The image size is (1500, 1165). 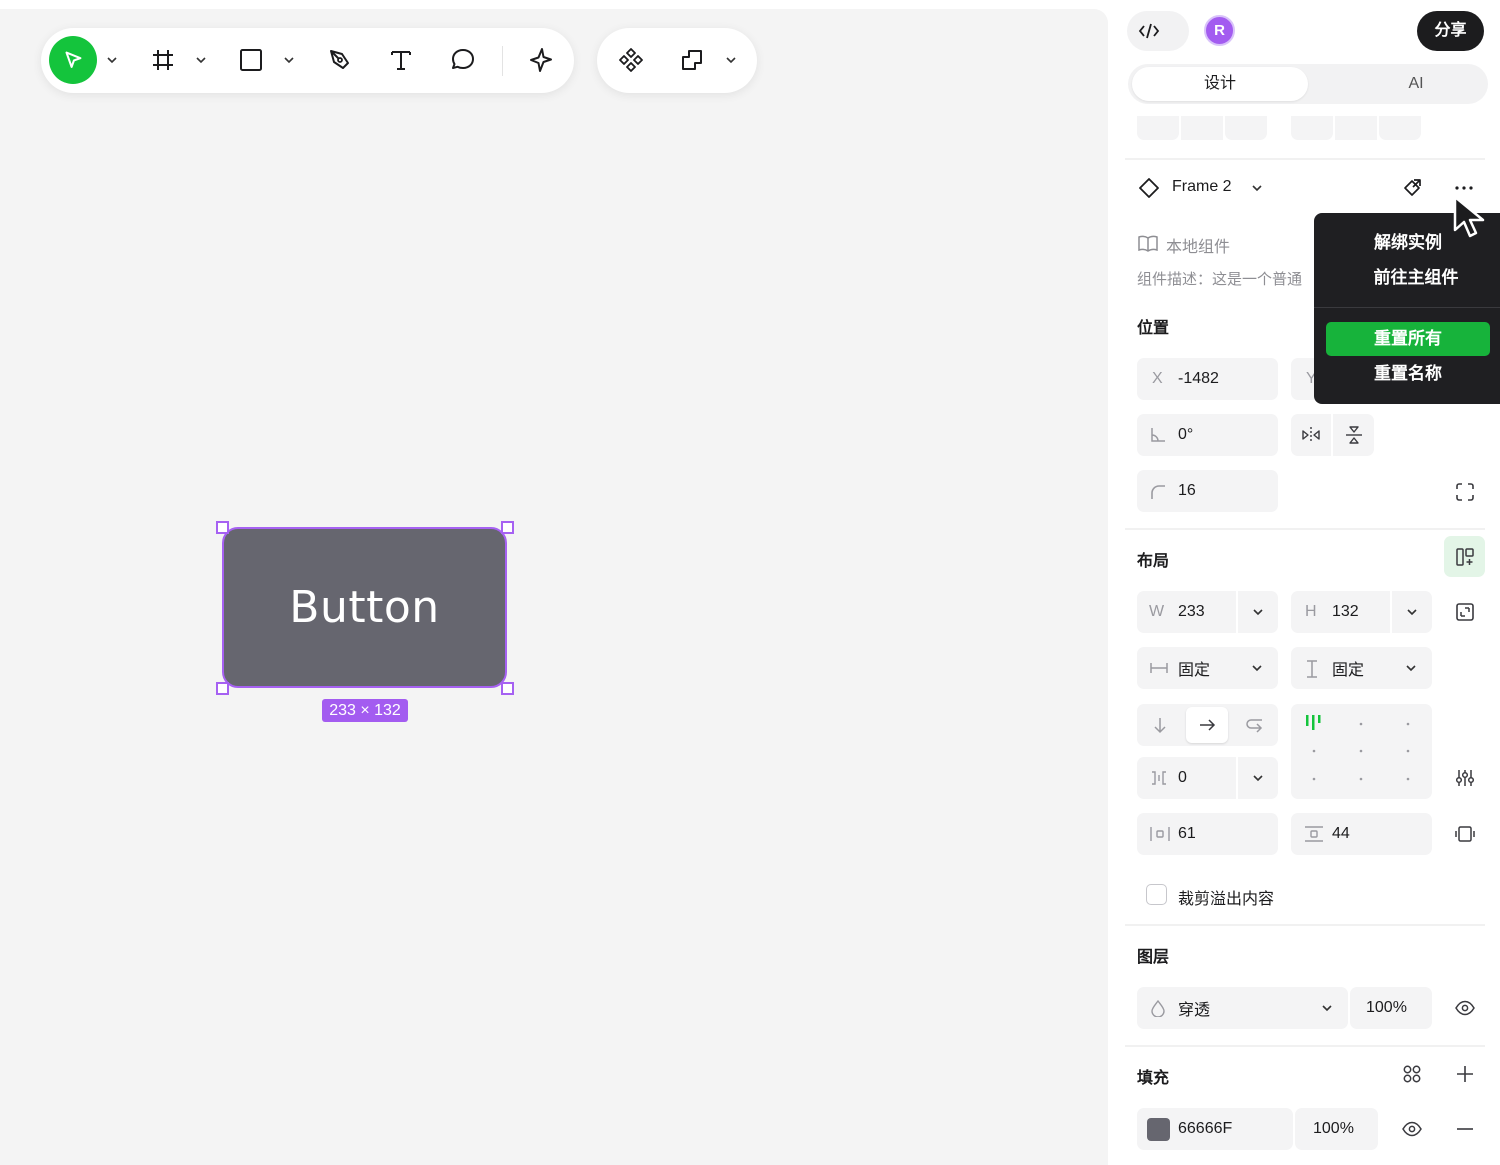 What do you see at coordinates (1255, 725) in the screenshot?
I see `direction-wrap-button` at bounding box center [1255, 725].